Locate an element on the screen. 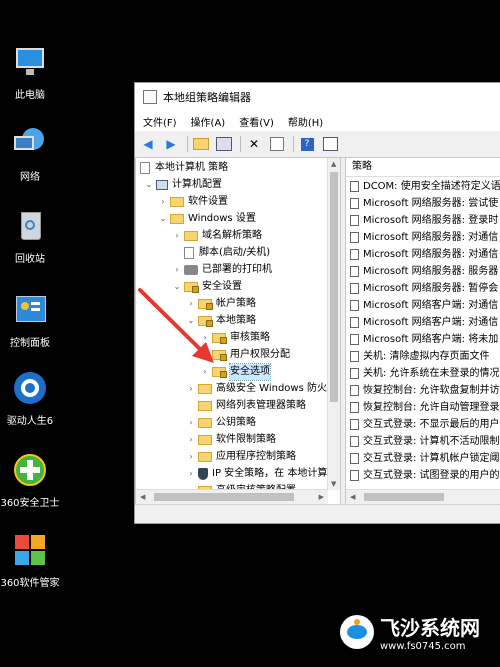 This screenshot has height=667, width=500. watermark: 飞沙系统网 www.fs0745.com is located at coordinates (410, 632).